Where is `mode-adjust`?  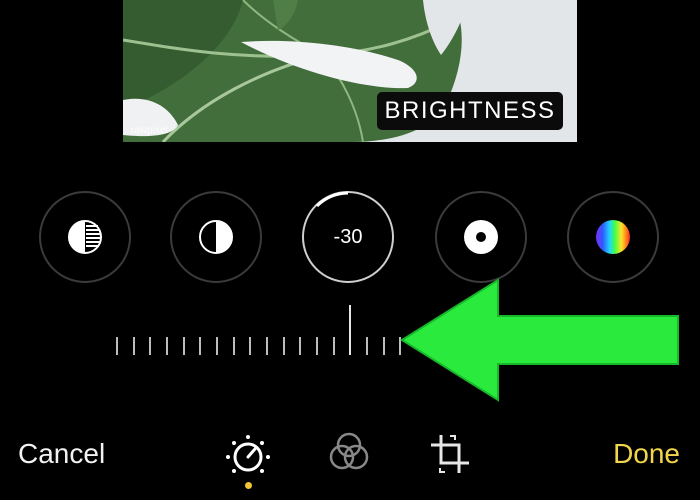 mode-adjust is located at coordinates (248, 457).